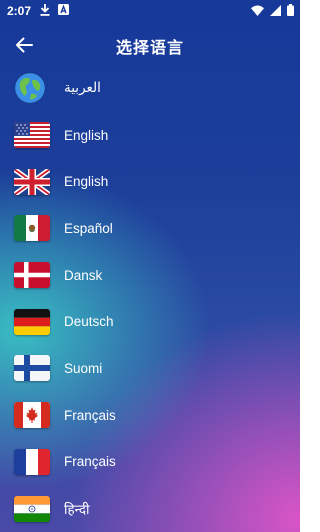  I want to click on wifi-icon, so click(257, 12).